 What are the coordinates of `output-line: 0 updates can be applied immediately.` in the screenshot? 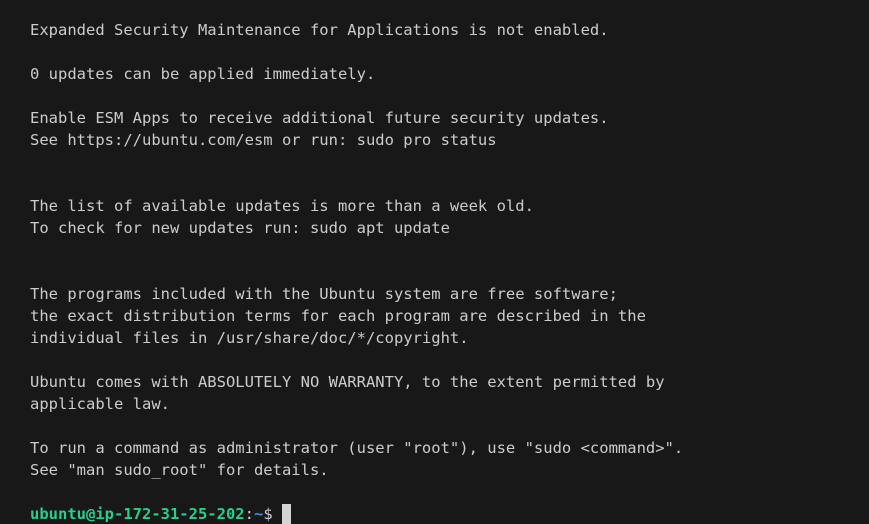 It's located at (203, 74).